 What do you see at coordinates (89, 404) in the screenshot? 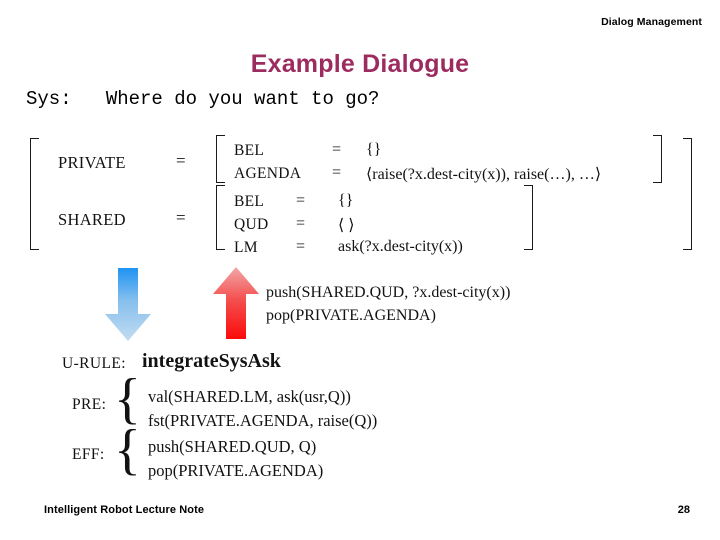
I see `pre-label: PRE:` at bounding box center [89, 404].